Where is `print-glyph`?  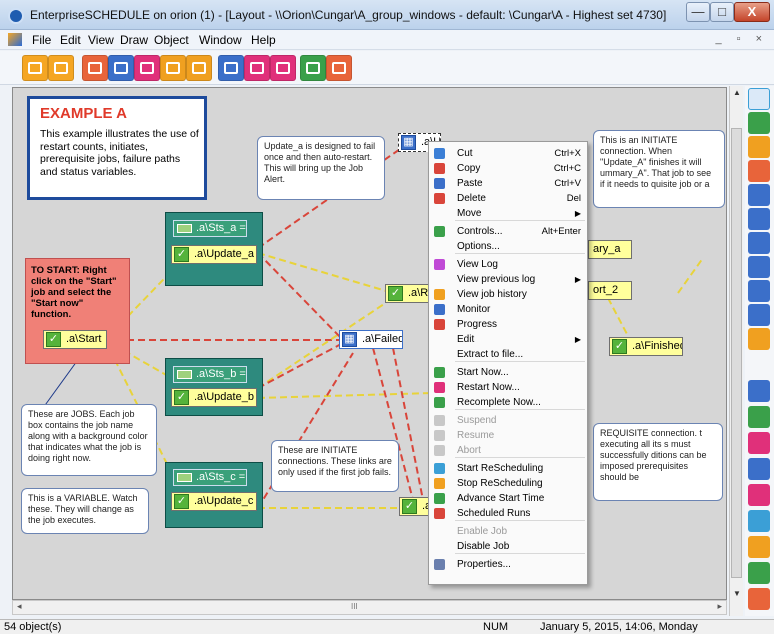 print-glyph is located at coordinates (313, 68).